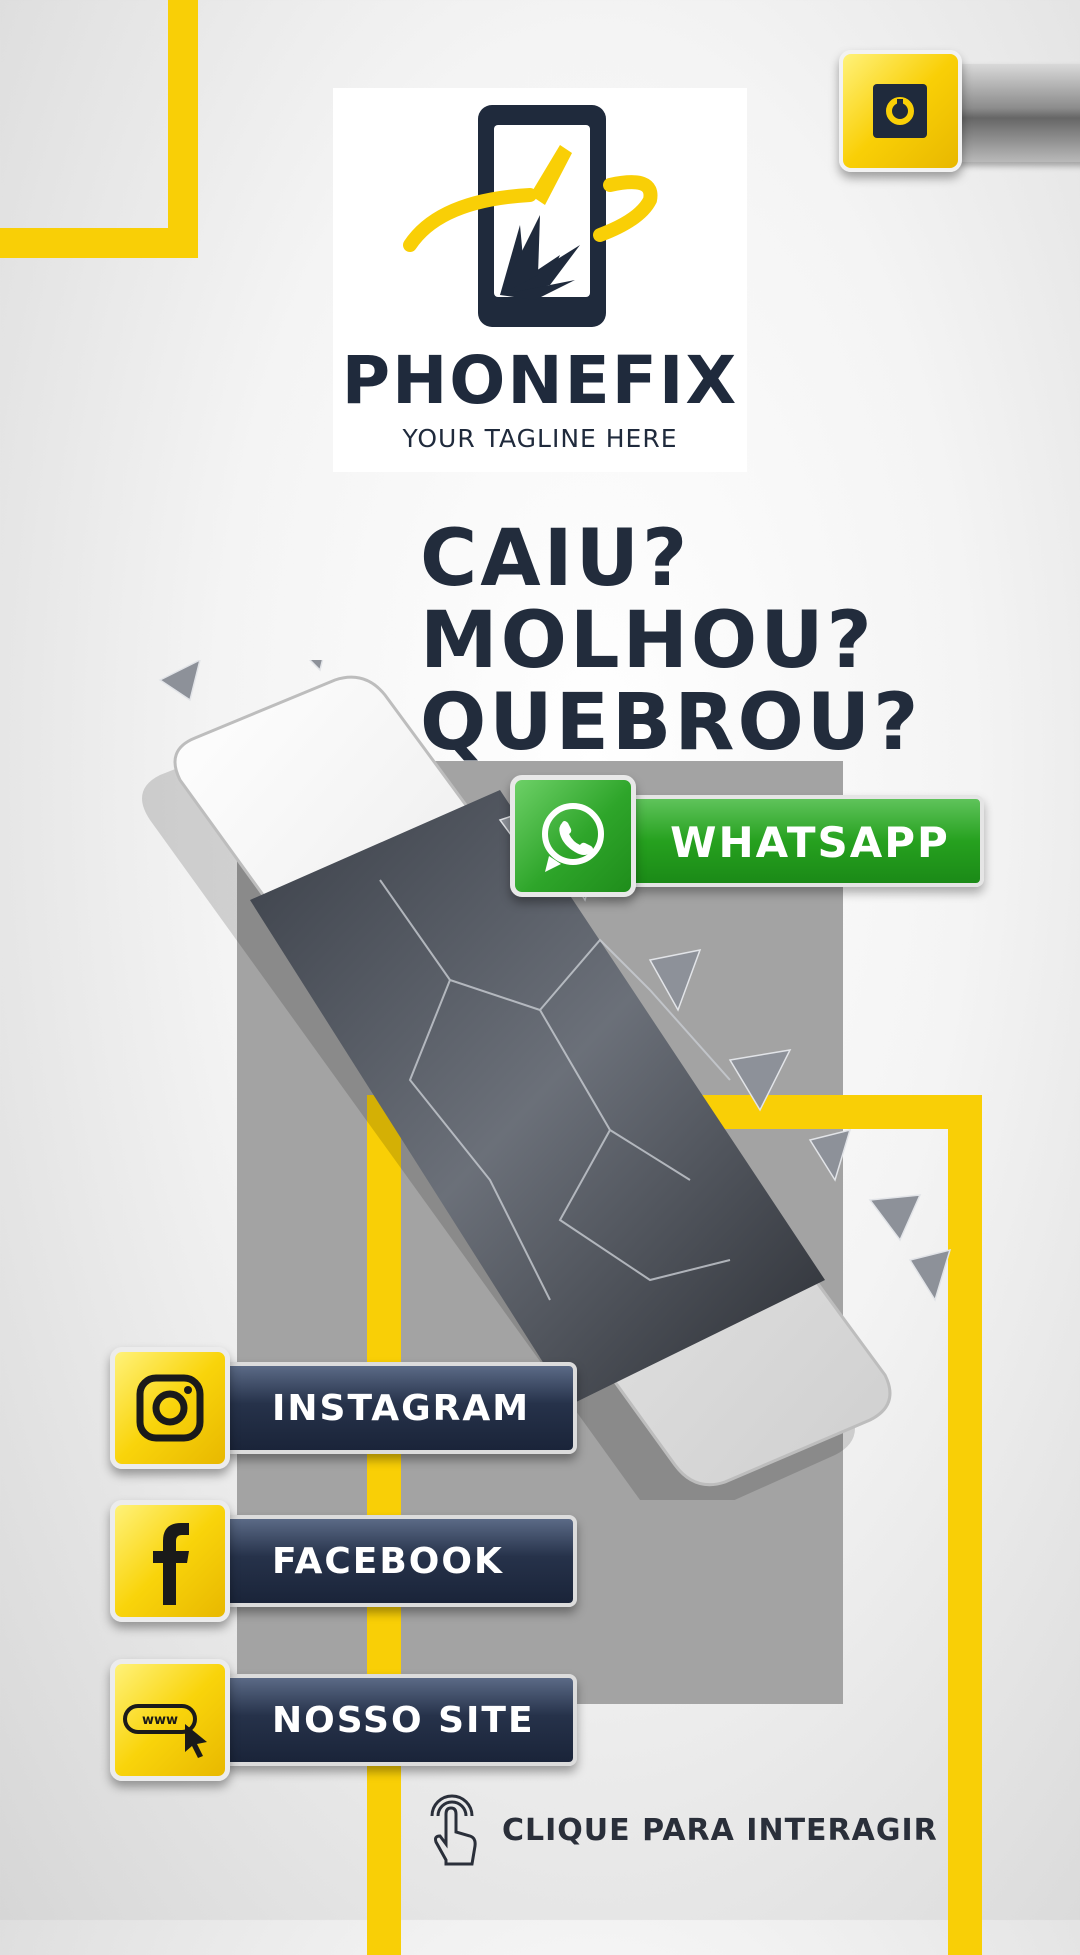  What do you see at coordinates (810, 842) in the screenshot?
I see `whatsapp-button-label: WHATSAPP` at bounding box center [810, 842].